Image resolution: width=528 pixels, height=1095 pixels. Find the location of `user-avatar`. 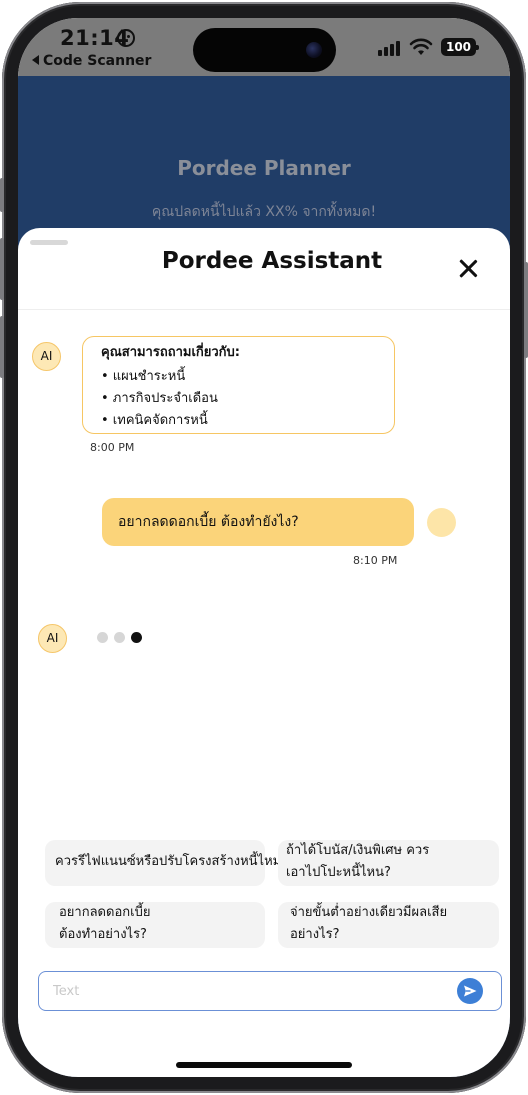

user-avatar is located at coordinates (441, 522).